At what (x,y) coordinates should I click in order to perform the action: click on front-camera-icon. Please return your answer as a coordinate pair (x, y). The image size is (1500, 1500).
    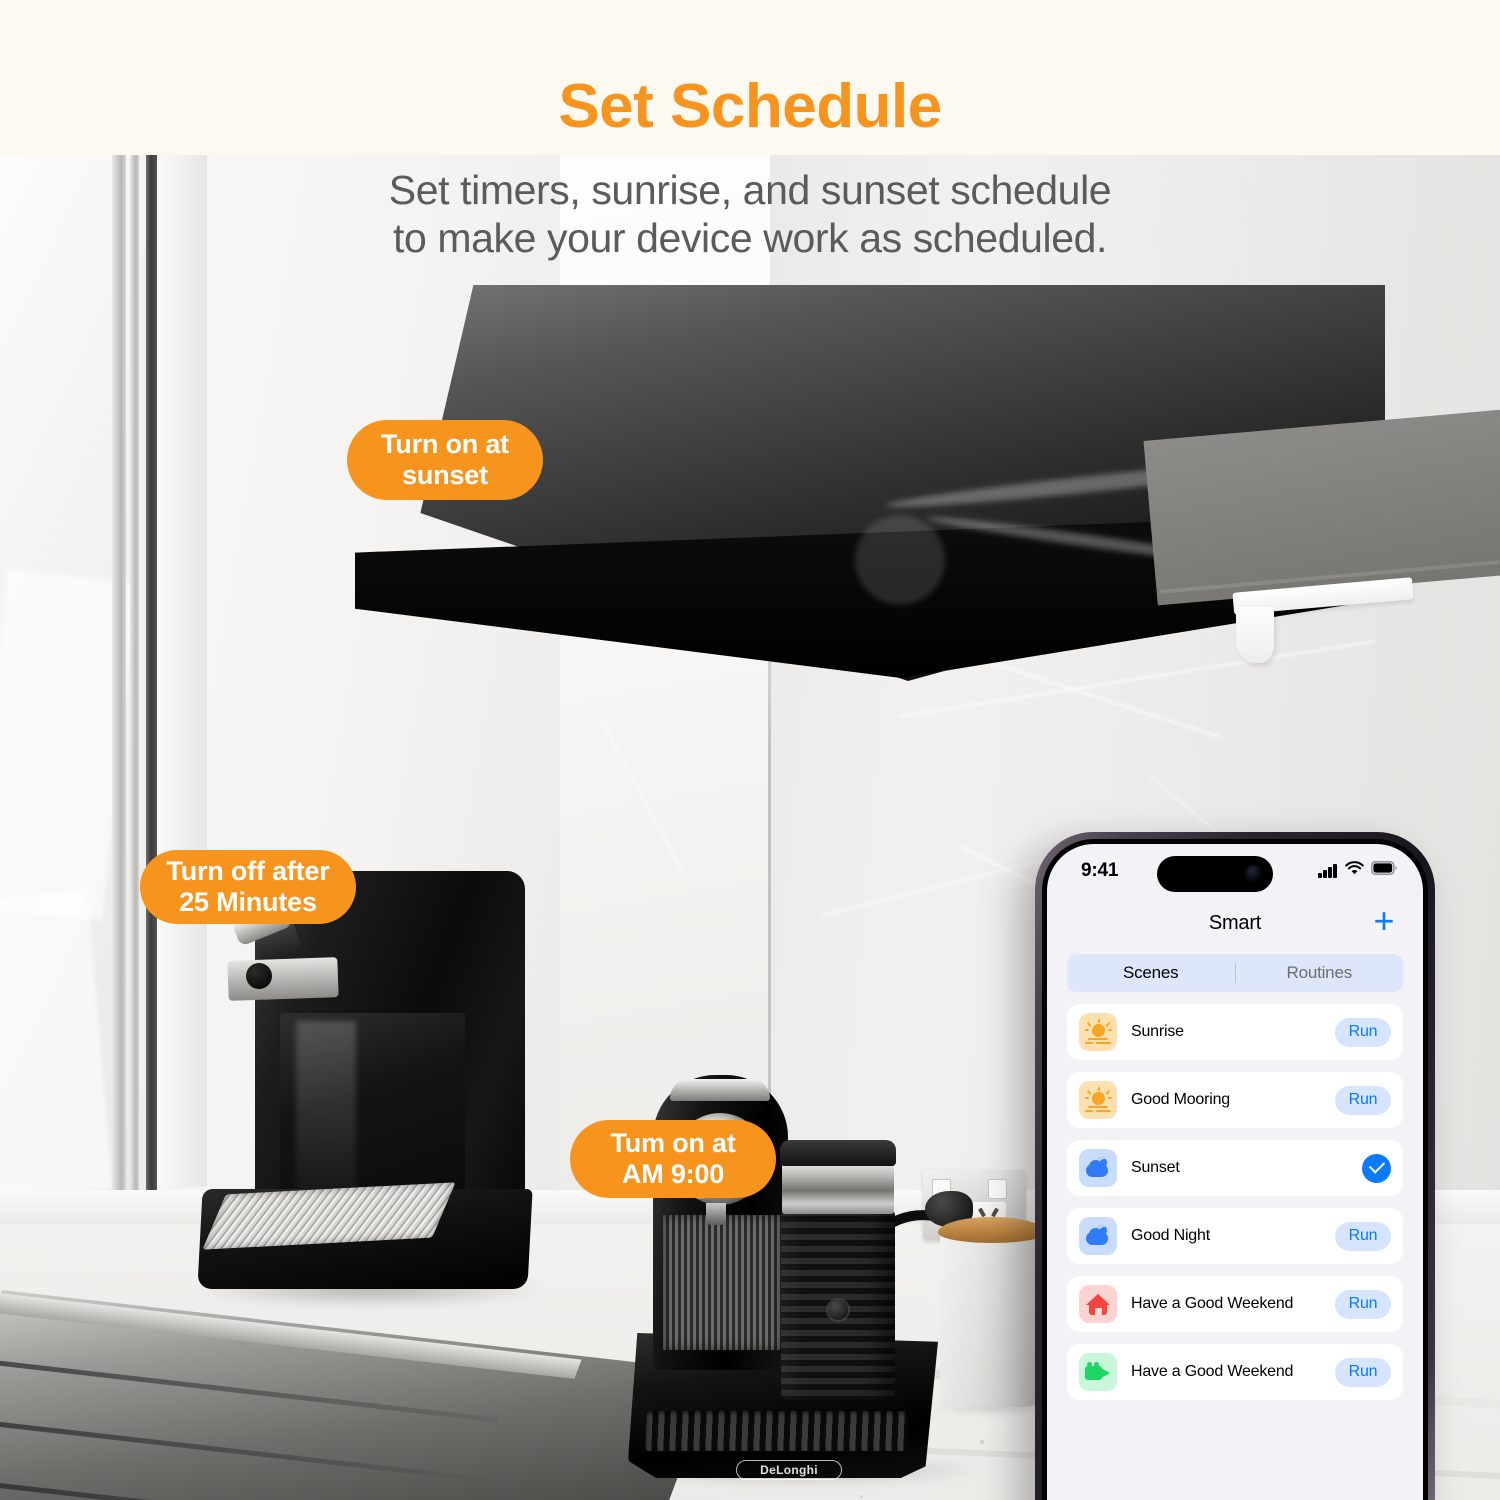
    Looking at the image, I should click on (1254, 874).